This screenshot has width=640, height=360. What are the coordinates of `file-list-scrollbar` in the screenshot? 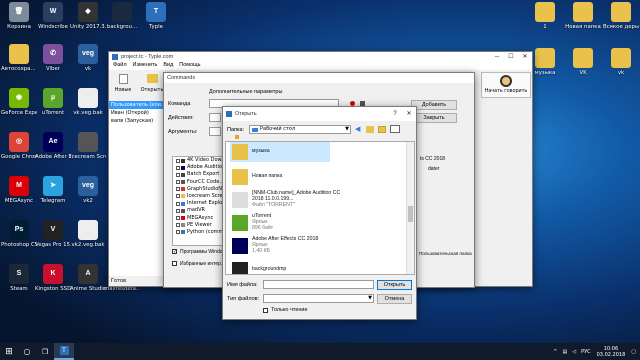 It's located at (410, 208).